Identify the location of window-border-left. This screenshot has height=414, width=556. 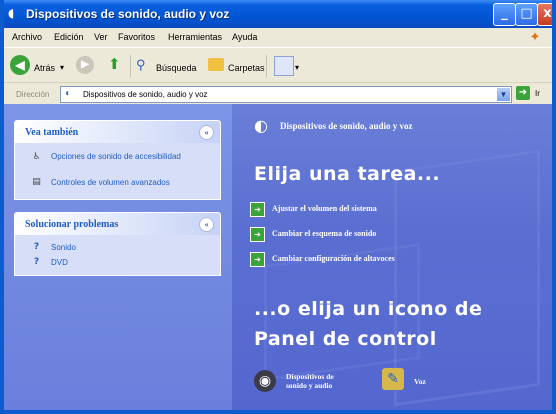
(2, 207).